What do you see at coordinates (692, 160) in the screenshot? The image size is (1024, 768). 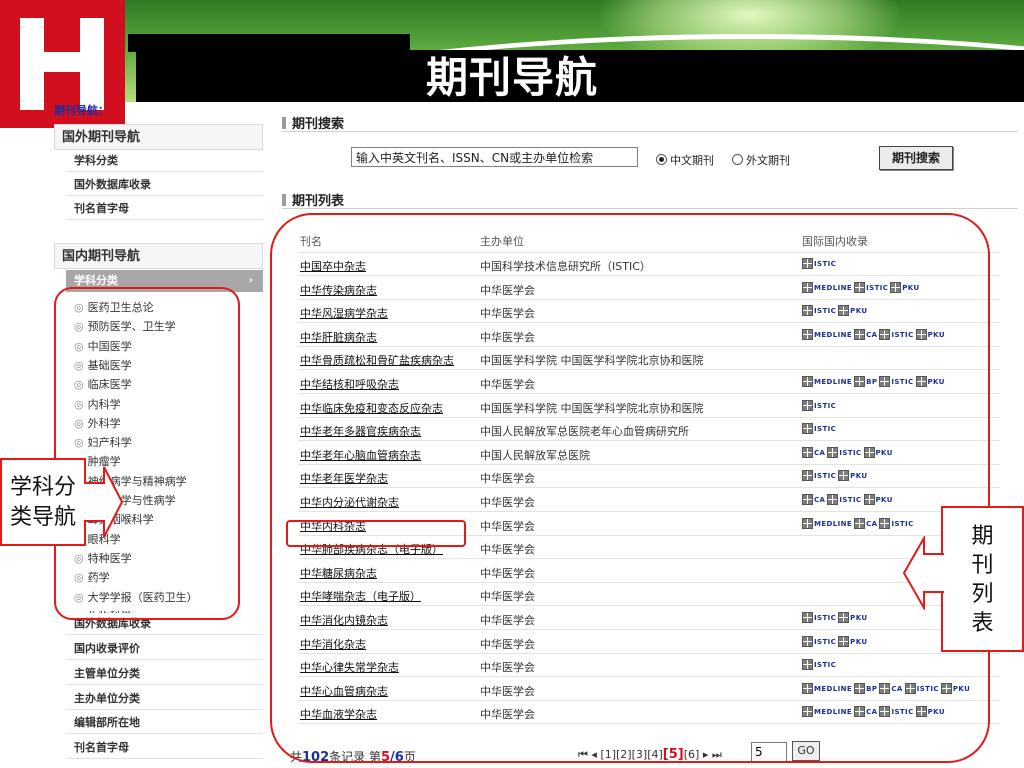 I see `radio-chinese-label: 中文期刊` at bounding box center [692, 160].